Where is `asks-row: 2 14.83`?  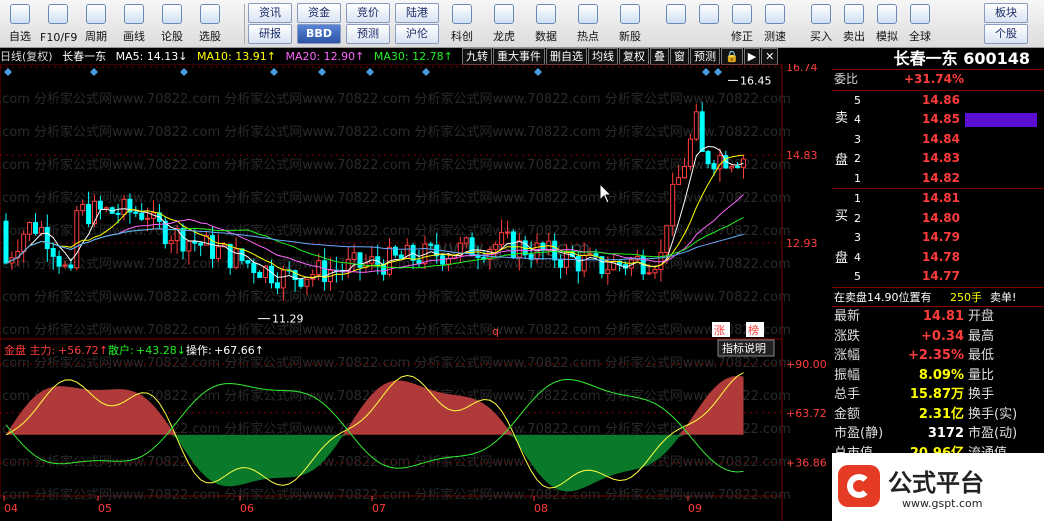 asks-row: 2 14.83 is located at coordinates (938, 159).